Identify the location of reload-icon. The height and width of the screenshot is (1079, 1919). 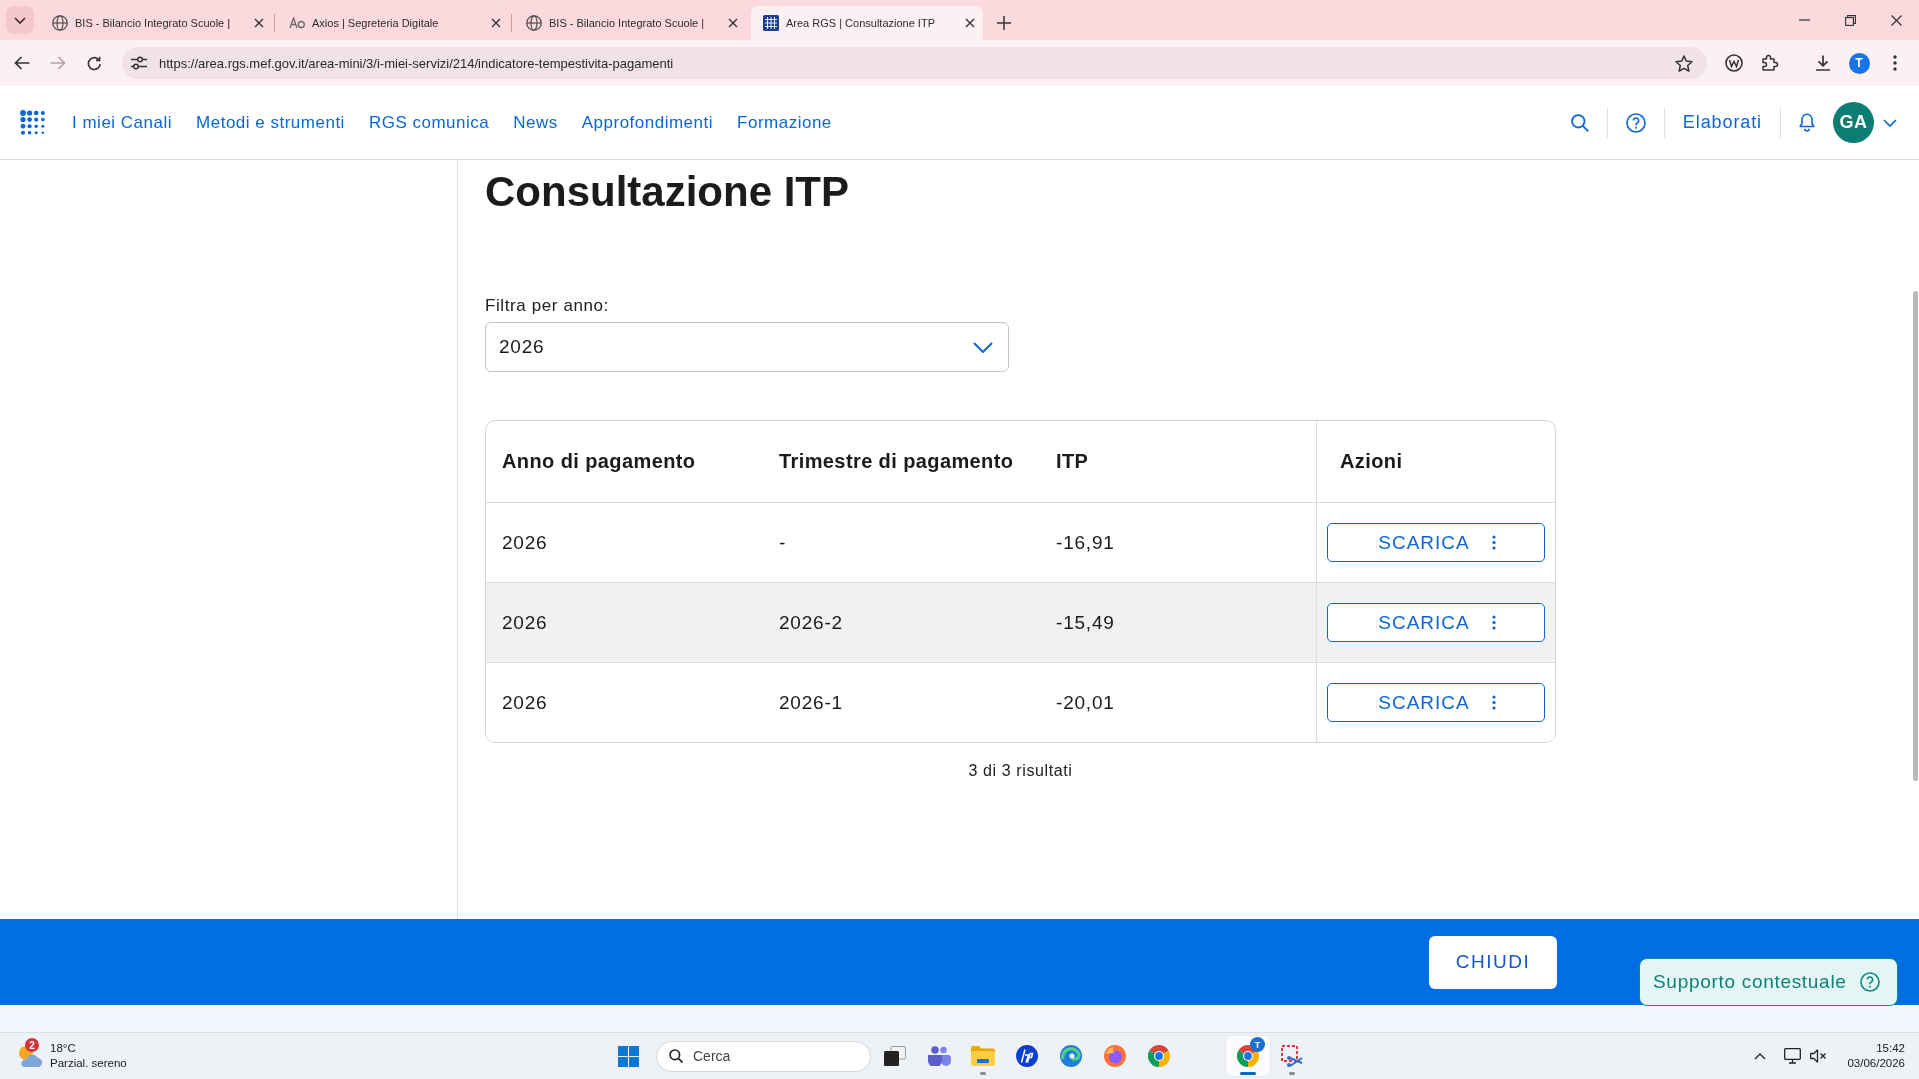
(94, 63).